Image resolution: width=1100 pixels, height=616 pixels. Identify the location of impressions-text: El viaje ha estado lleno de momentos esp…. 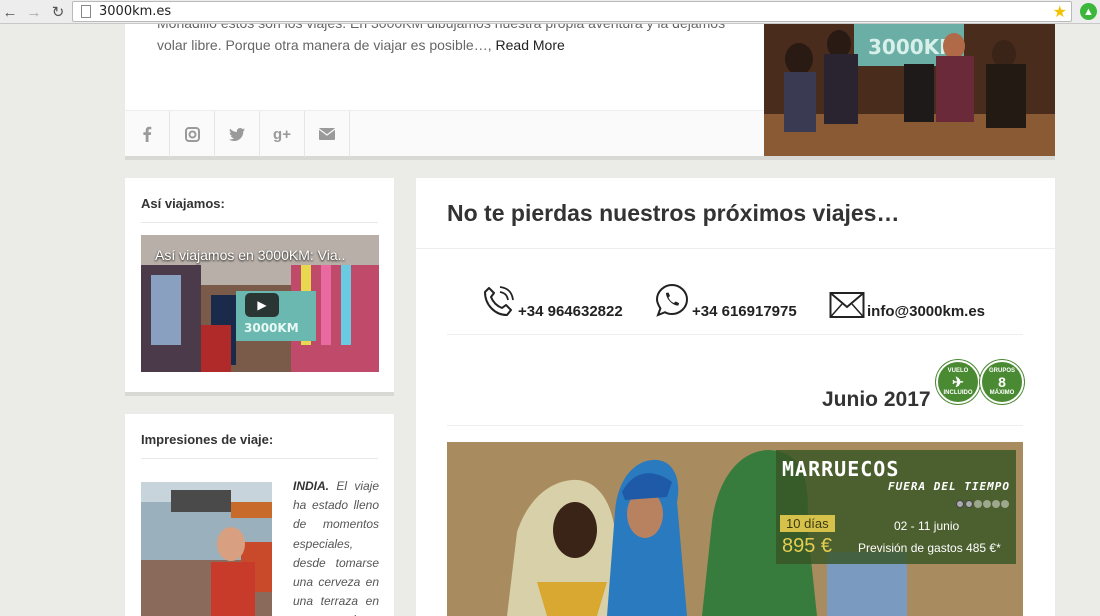
(336, 547).